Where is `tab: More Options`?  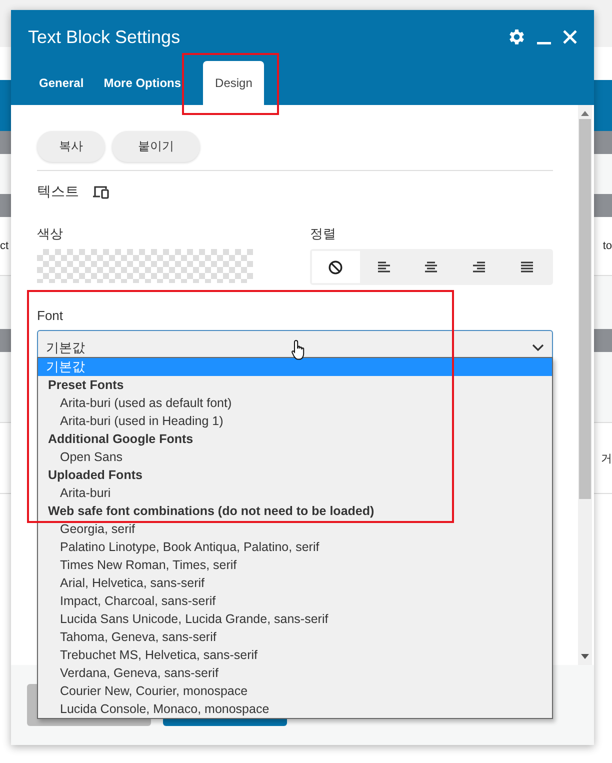 tab: More Options is located at coordinates (143, 83).